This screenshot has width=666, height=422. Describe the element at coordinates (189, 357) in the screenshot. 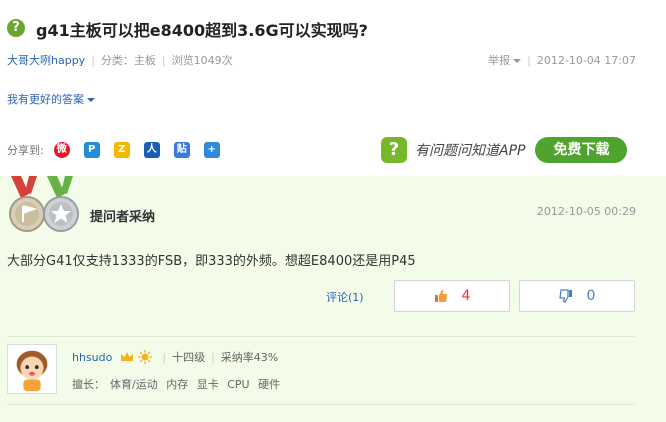

I see `answerer-level: 十四级` at that location.